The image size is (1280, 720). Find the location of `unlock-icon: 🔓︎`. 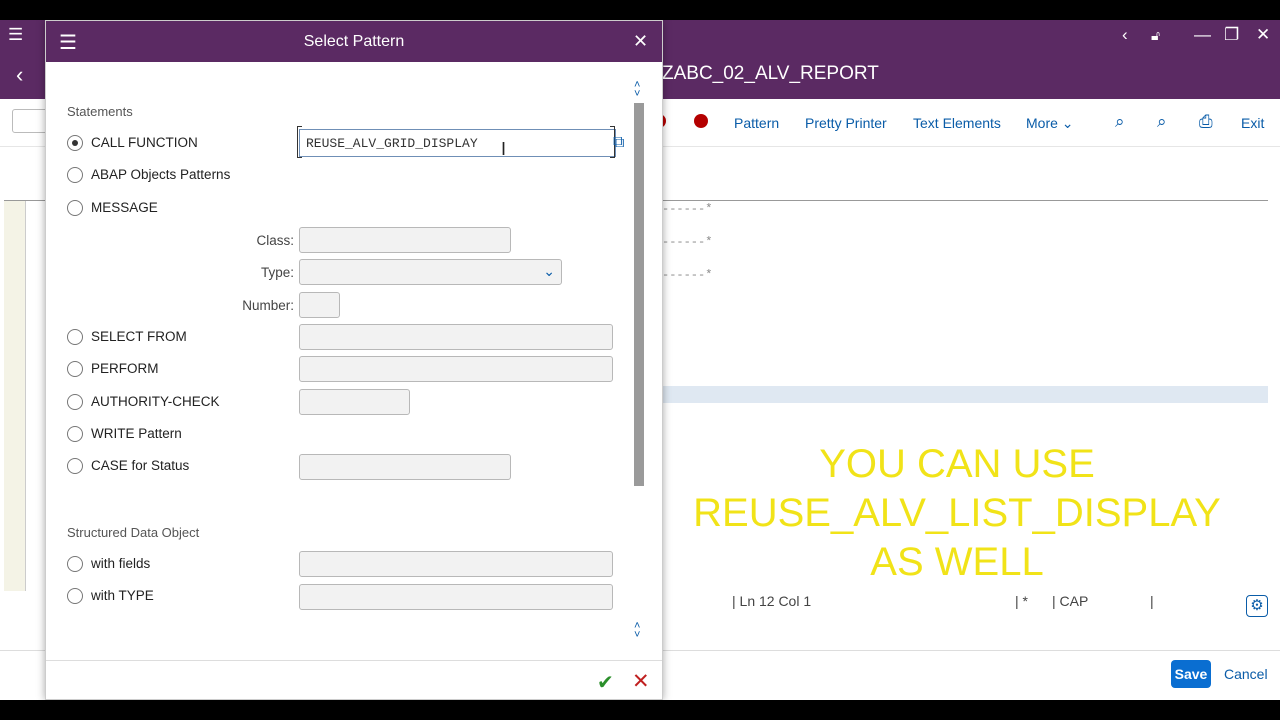

unlock-icon: 🔓︎ is located at coordinates (1155, 35).